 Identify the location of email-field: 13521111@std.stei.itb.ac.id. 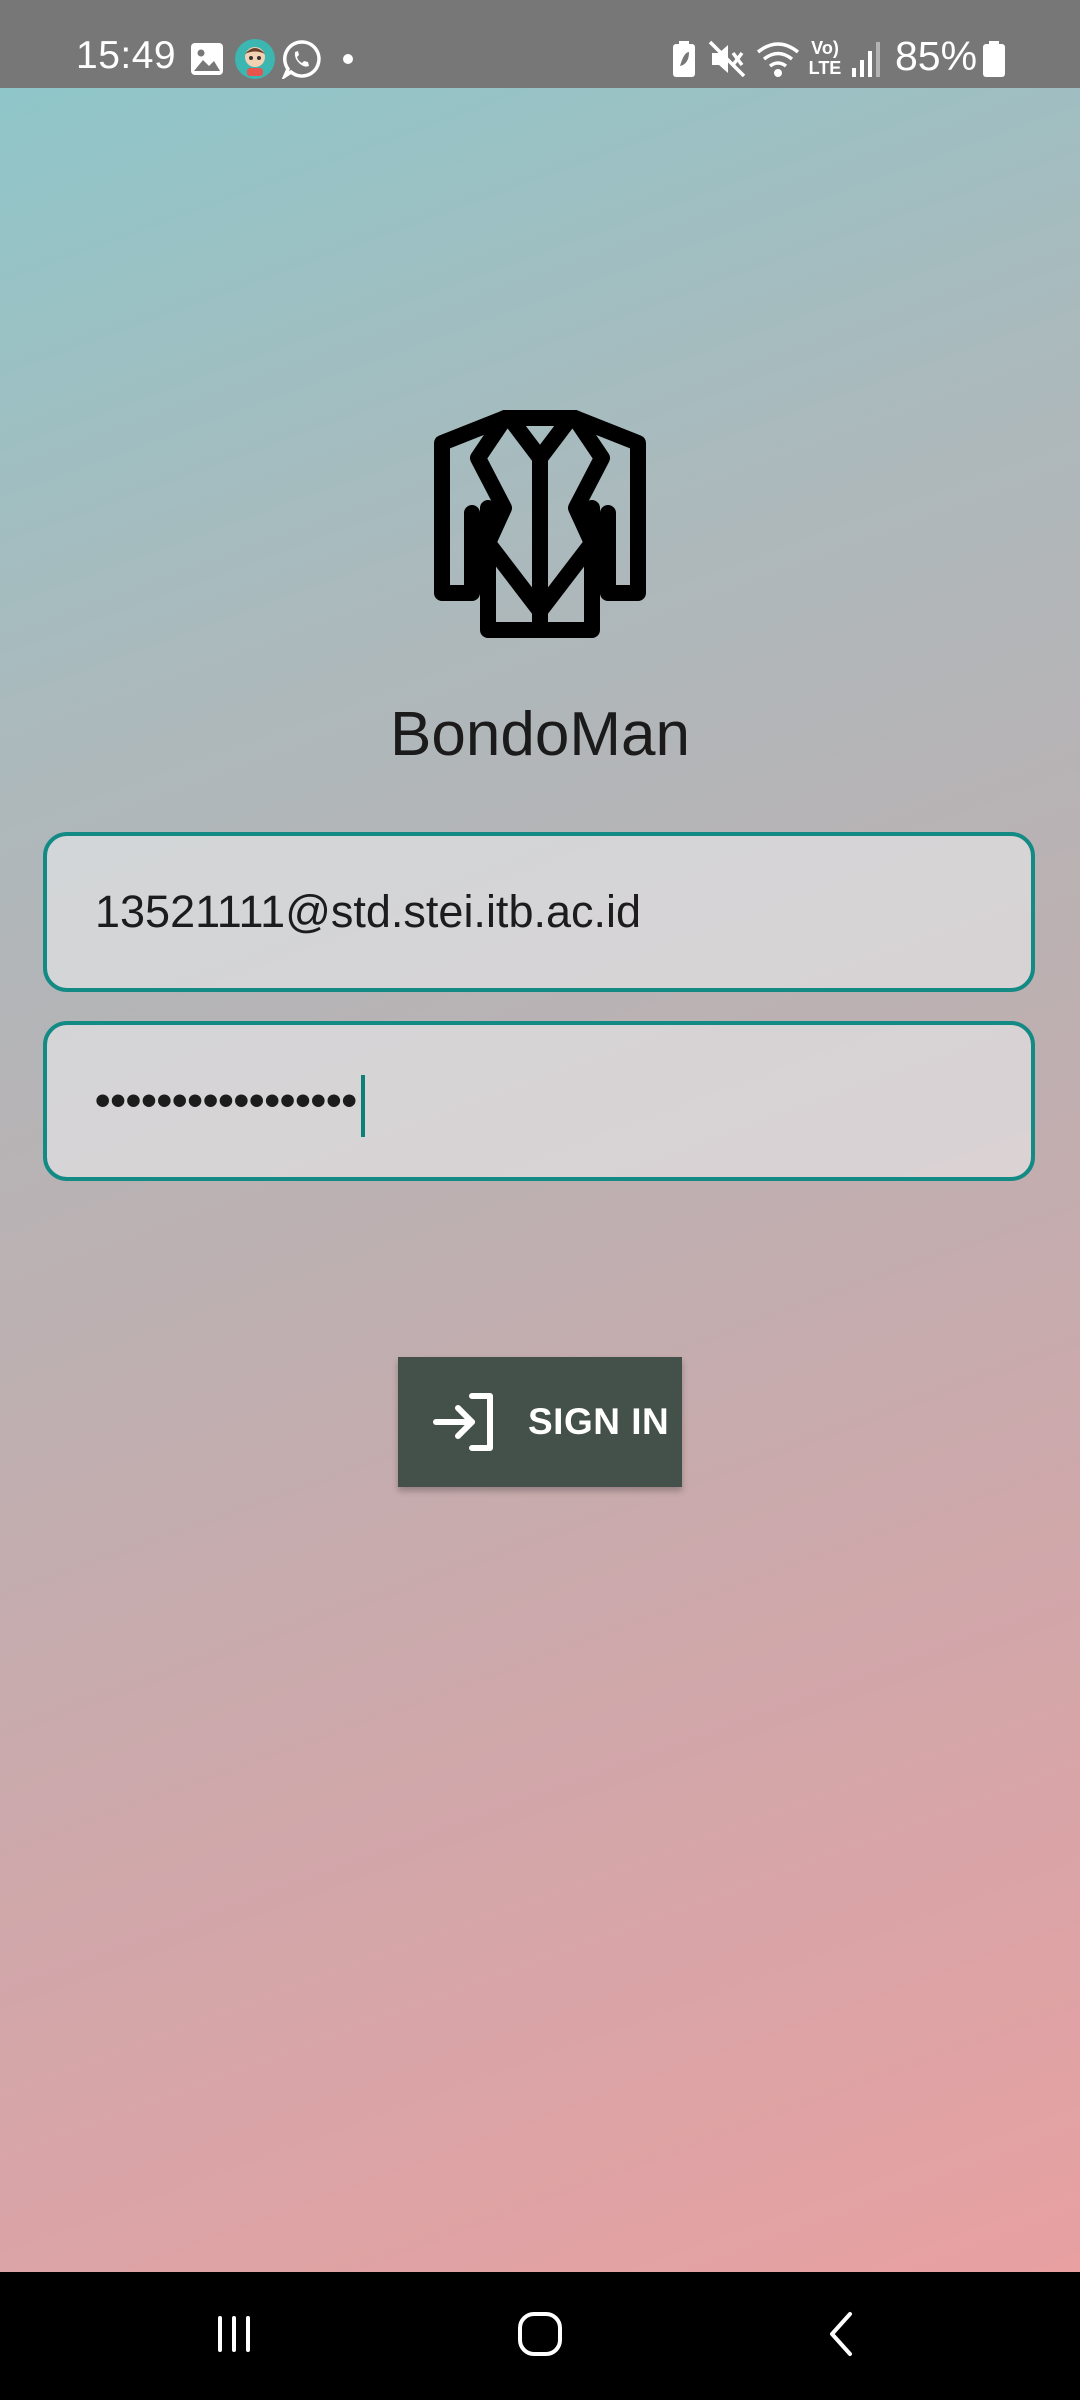
(539, 912).